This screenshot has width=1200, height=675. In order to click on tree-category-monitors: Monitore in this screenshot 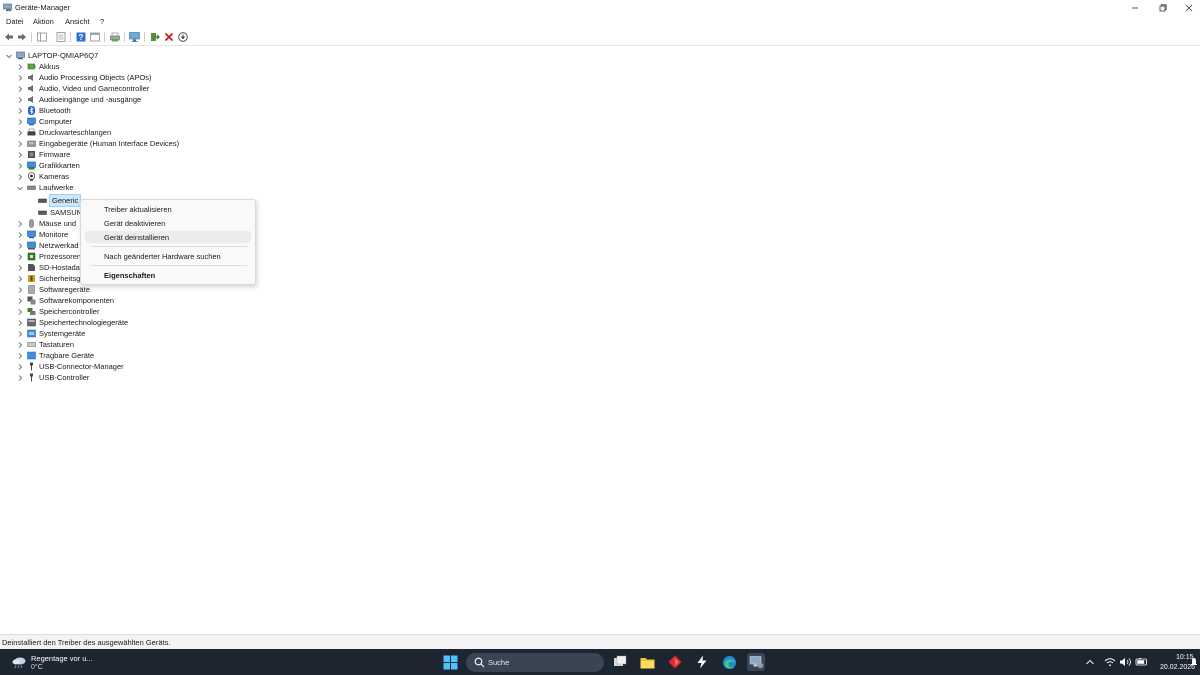, I will do `click(42, 234)`.